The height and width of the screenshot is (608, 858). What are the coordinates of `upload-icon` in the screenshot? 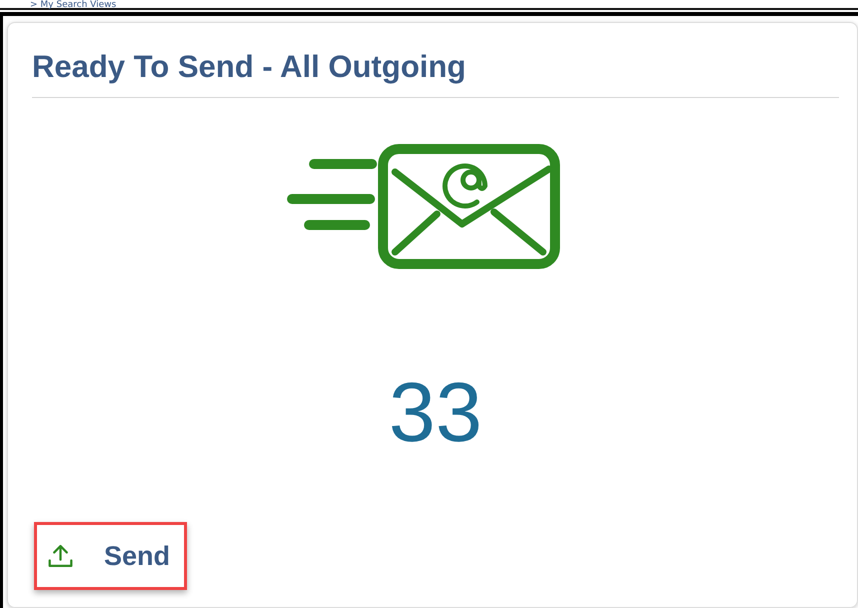 It's located at (60, 556).